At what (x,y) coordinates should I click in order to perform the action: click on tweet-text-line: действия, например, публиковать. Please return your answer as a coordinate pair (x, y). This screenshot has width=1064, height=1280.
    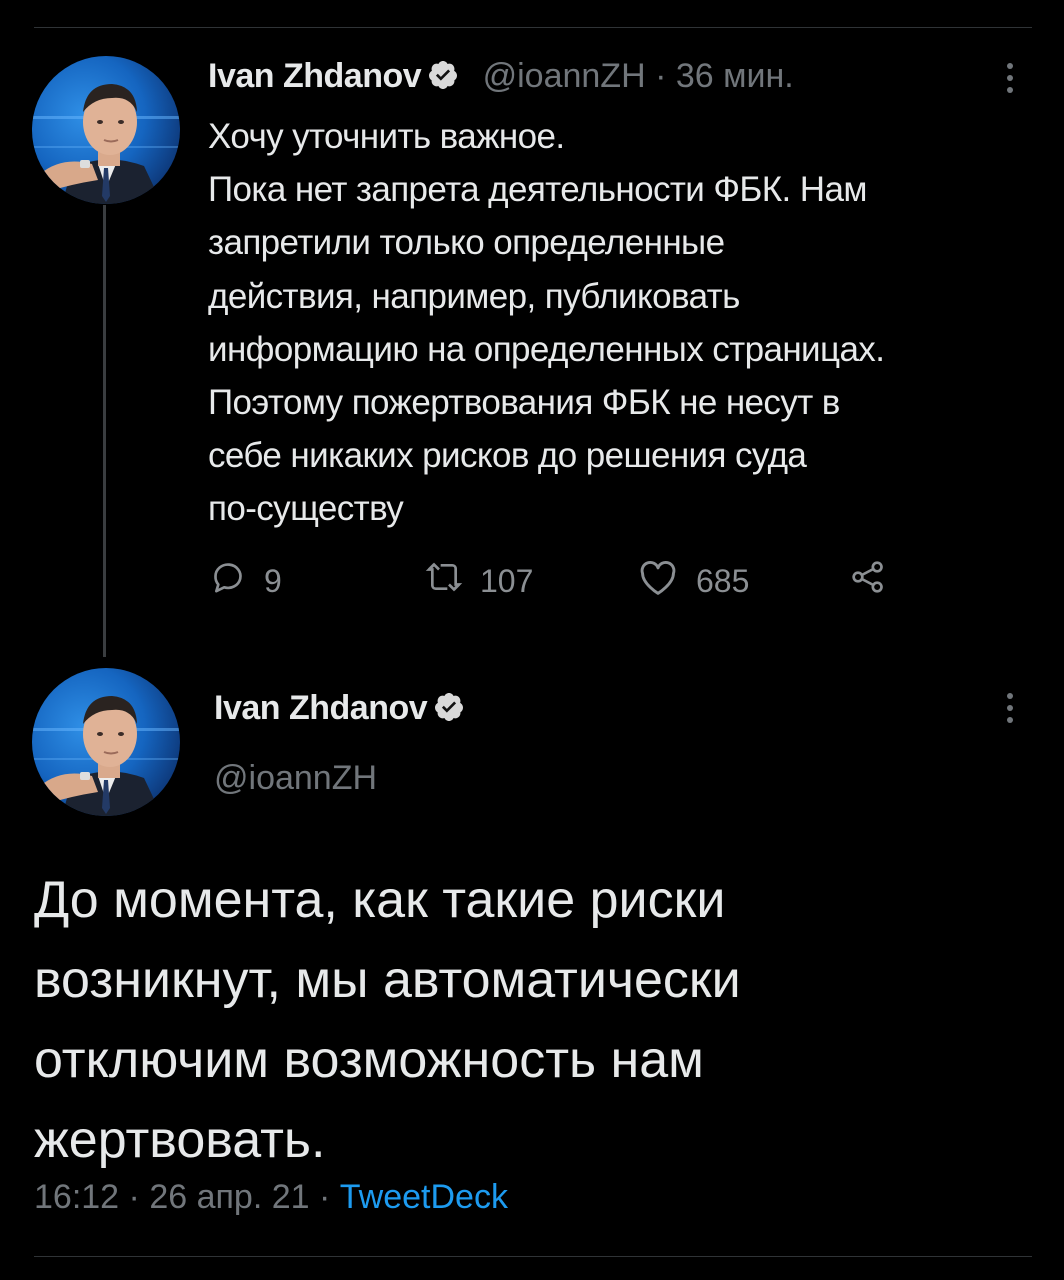
    Looking at the image, I should click on (474, 296).